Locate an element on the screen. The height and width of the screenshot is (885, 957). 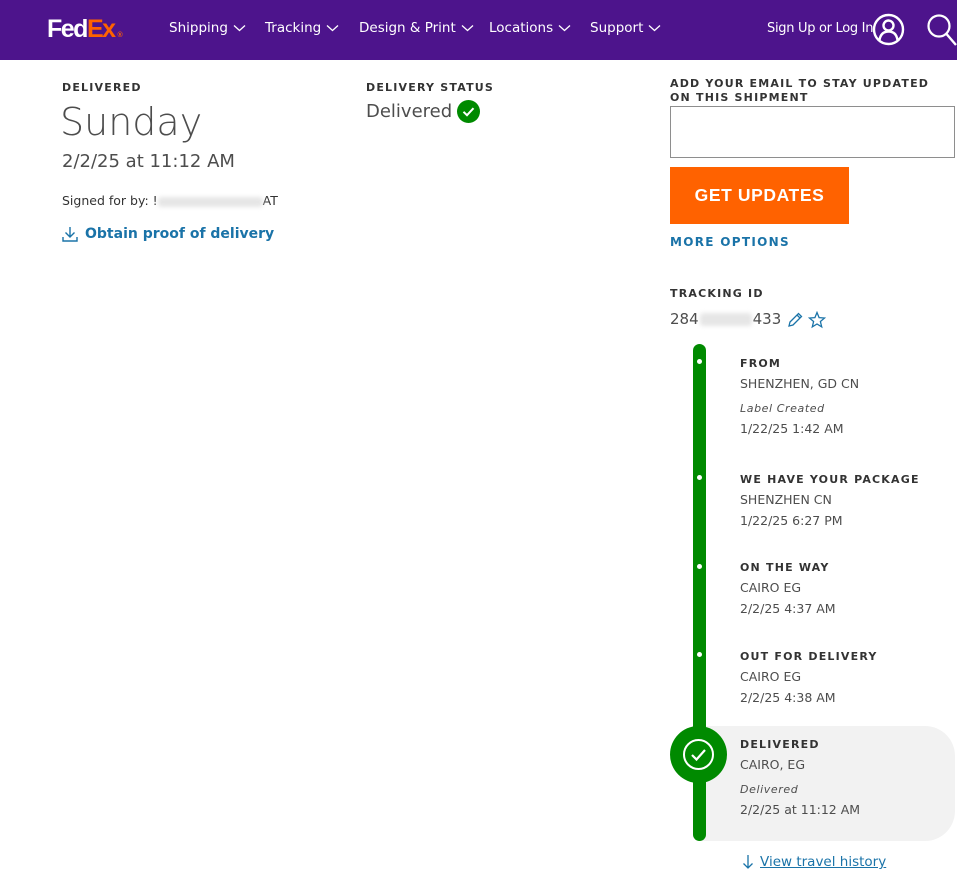
event-location: SHENZHEN, GD CN is located at coordinates (800, 383).